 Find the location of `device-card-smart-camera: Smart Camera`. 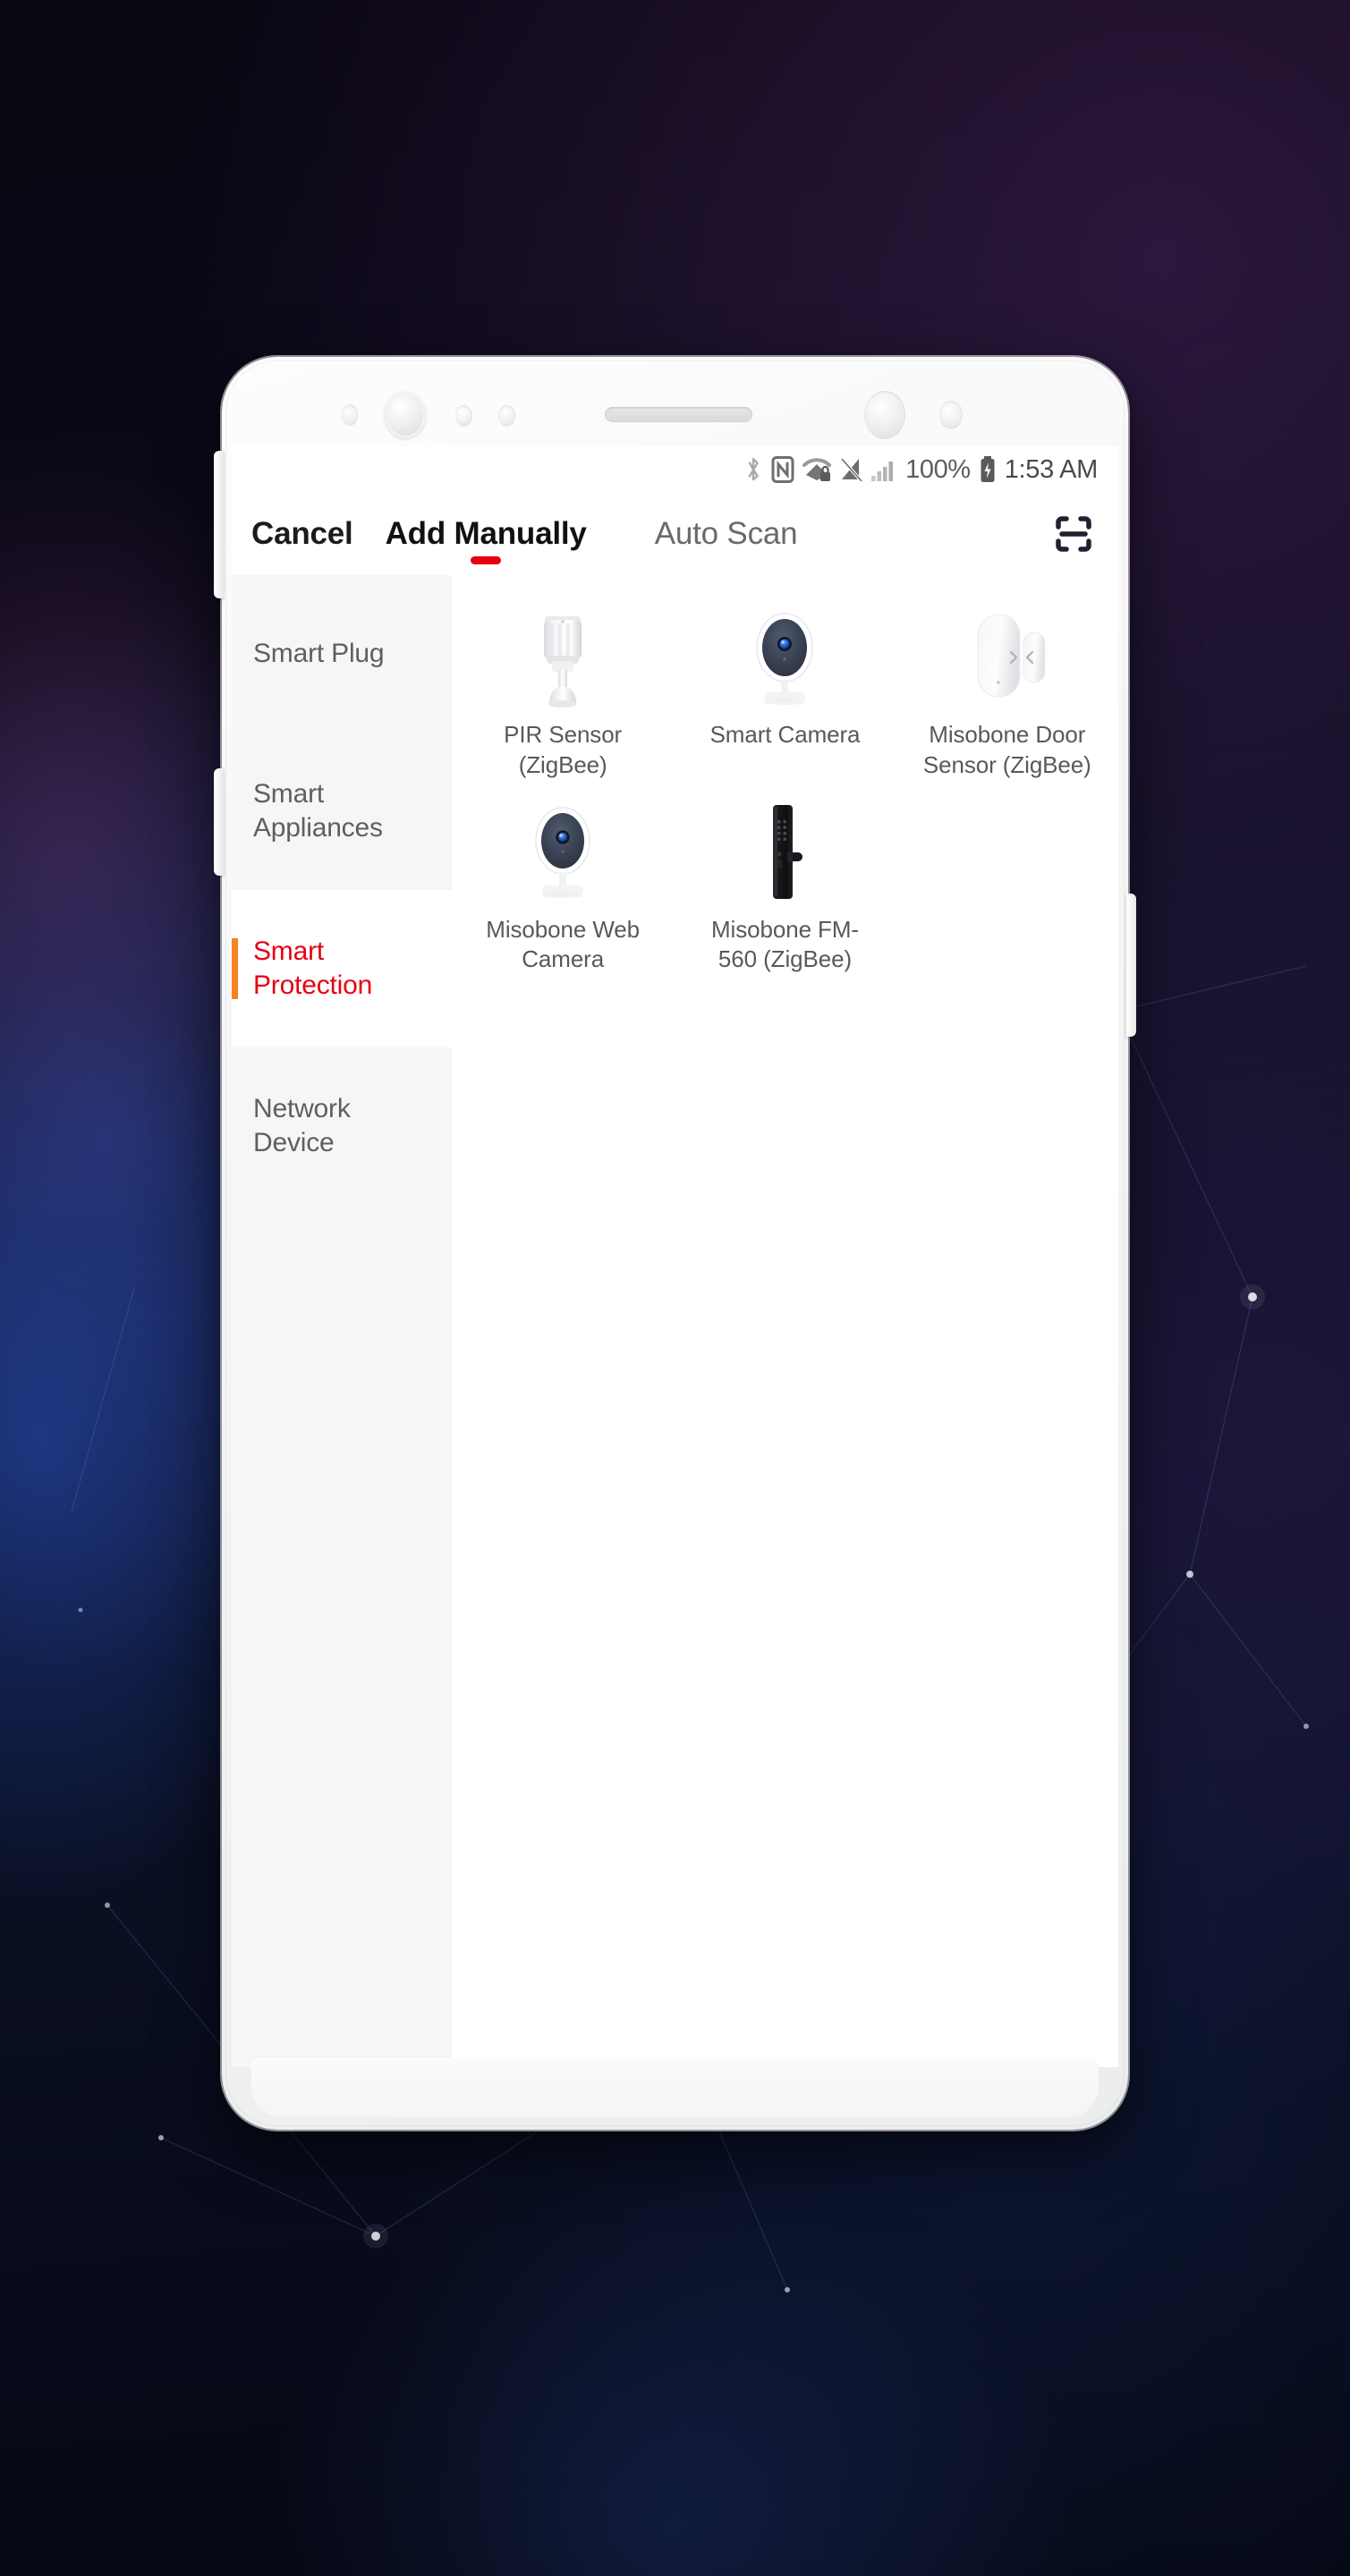

device-card-smart-camera: Smart Camera is located at coordinates (785, 686).